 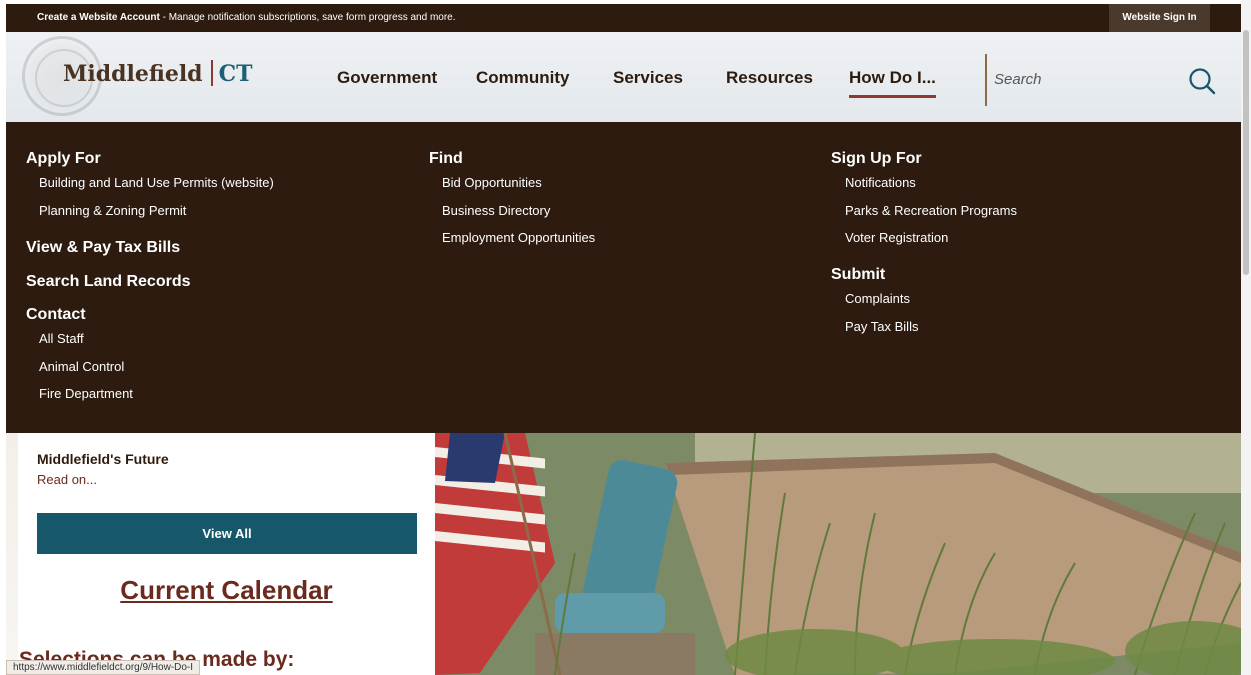 I want to click on menu-link-employment-opportunities: Employment Opportunities, so click(x=518, y=237).